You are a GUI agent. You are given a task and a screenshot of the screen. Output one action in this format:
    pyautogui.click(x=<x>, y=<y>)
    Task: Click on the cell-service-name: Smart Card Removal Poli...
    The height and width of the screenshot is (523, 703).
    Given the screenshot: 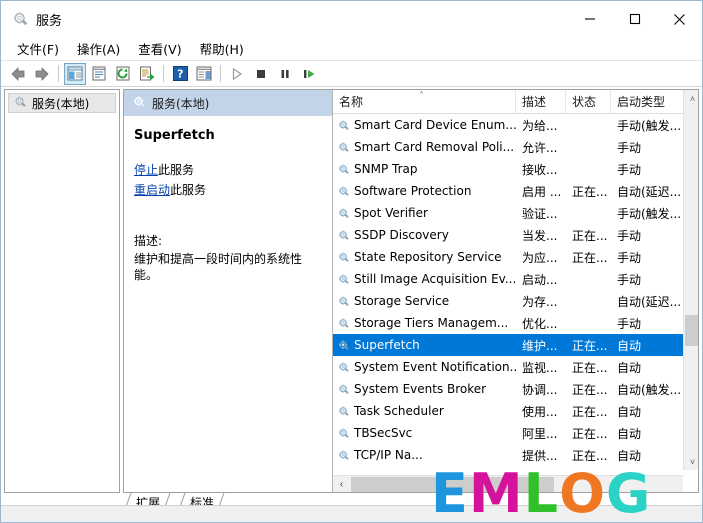 What is the action you would take?
    pyautogui.click(x=424, y=147)
    